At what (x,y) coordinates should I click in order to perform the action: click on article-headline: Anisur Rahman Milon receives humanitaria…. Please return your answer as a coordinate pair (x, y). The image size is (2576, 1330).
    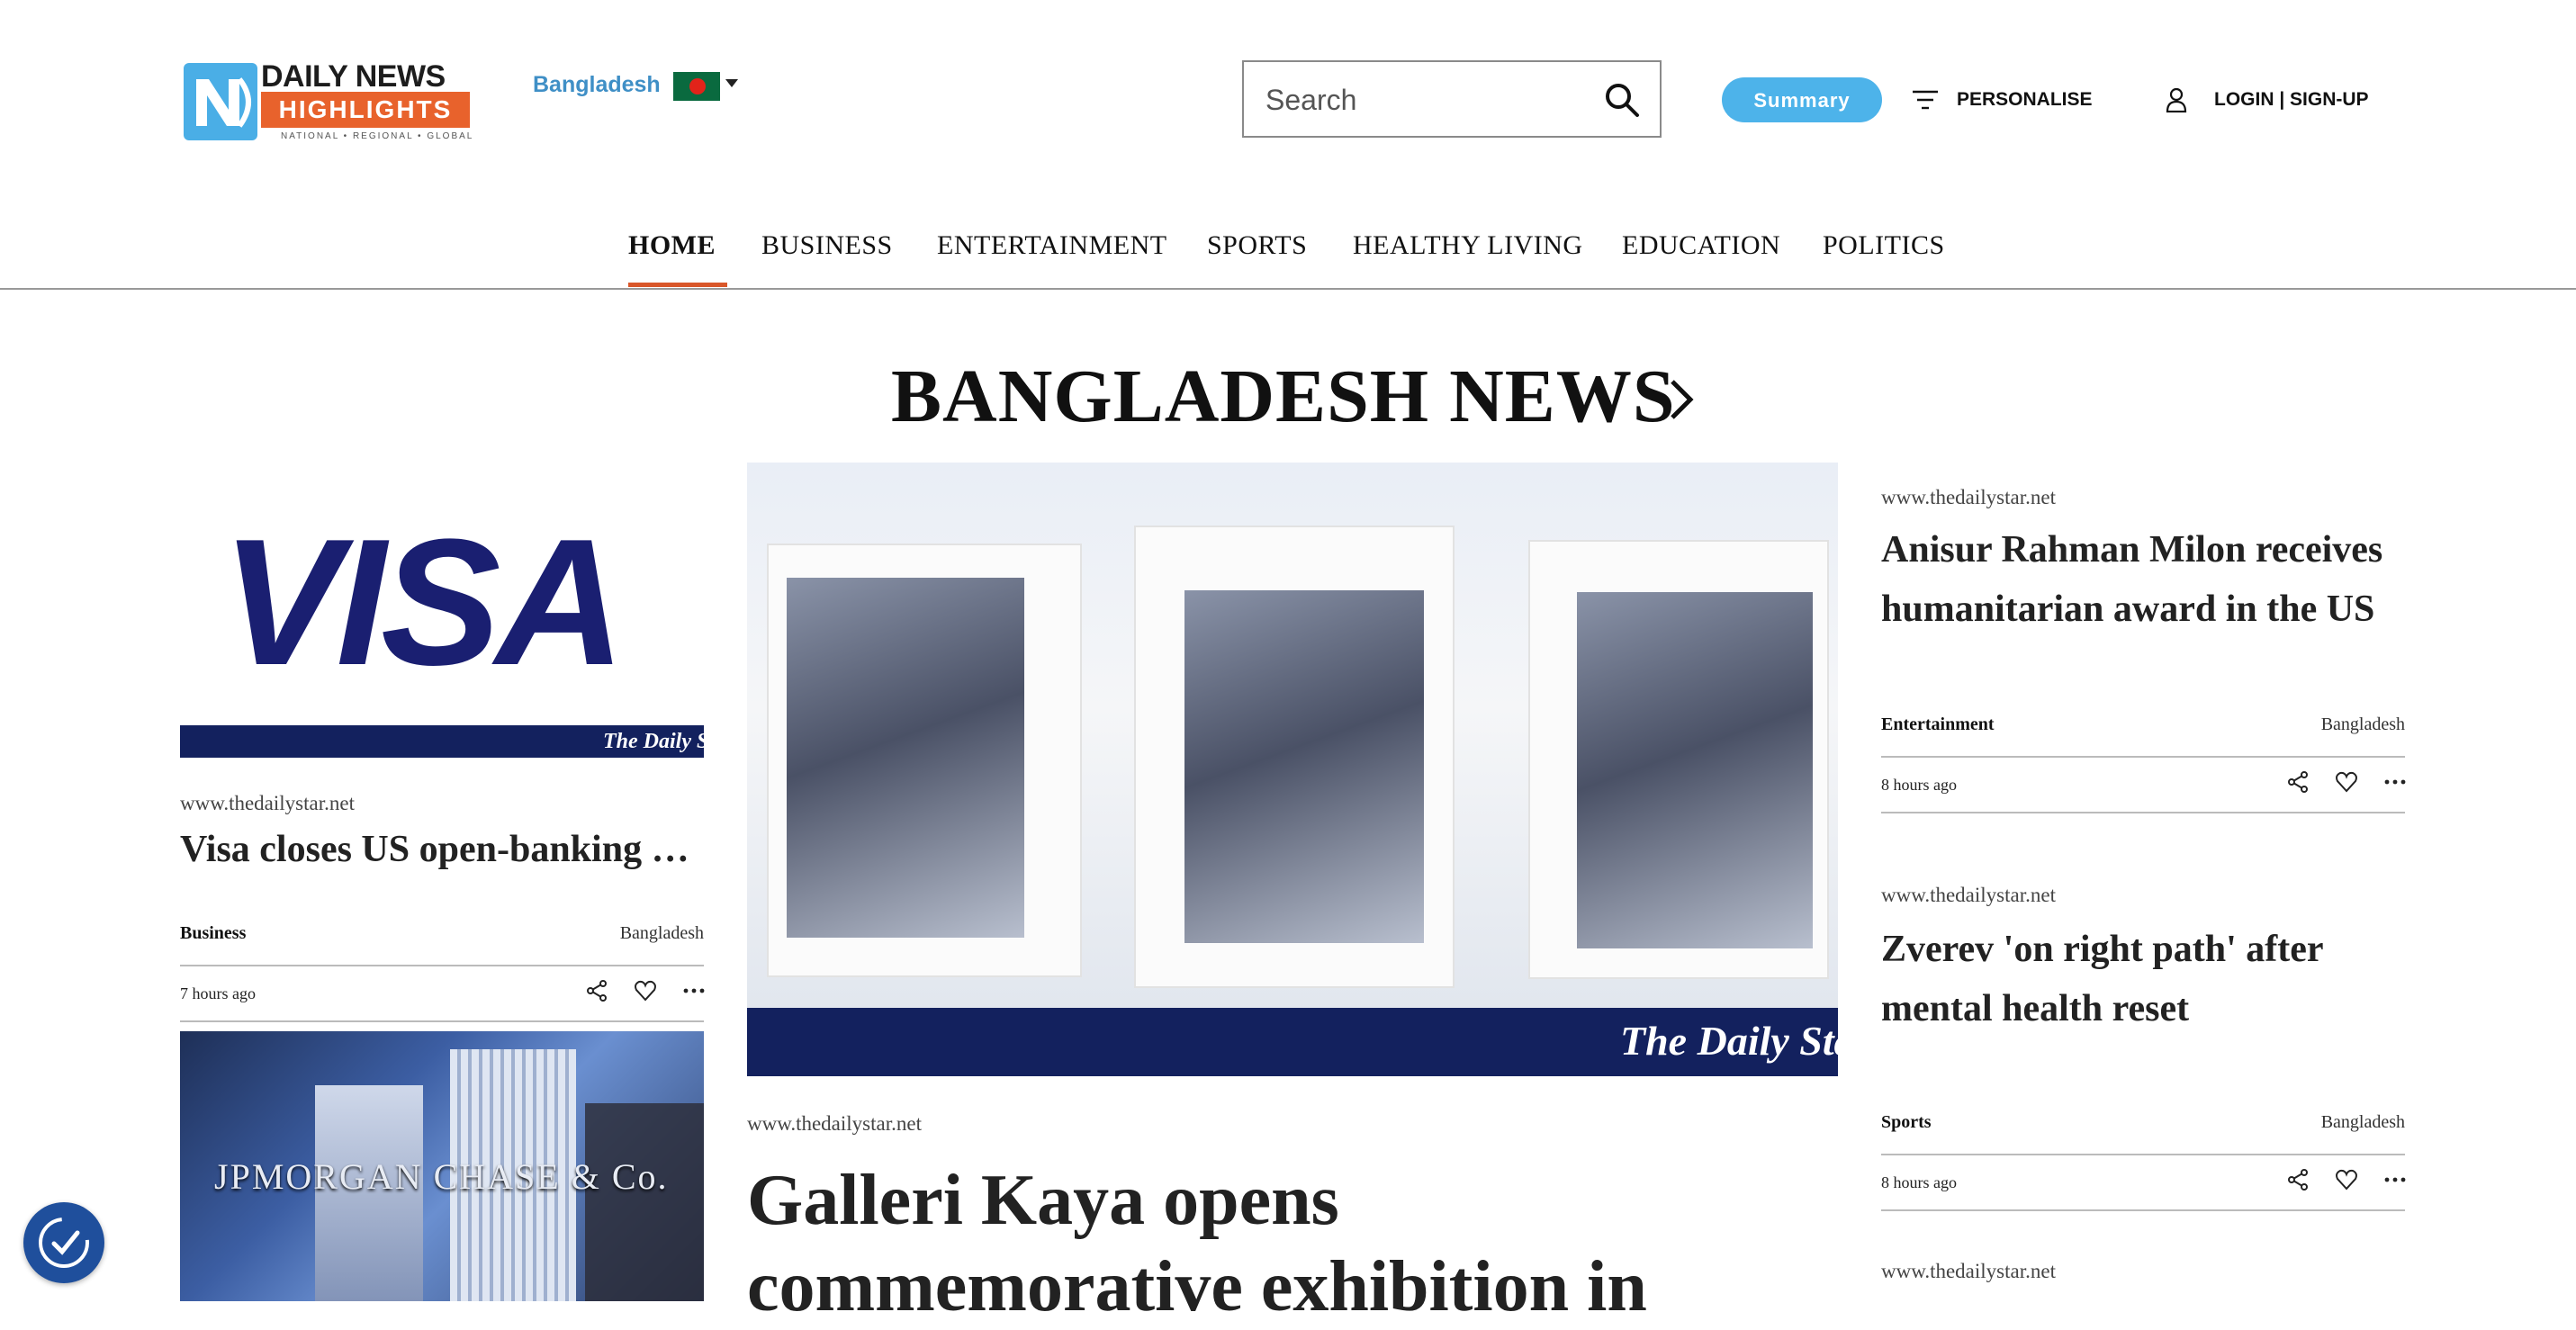
    Looking at the image, I should click on (2143, 579).